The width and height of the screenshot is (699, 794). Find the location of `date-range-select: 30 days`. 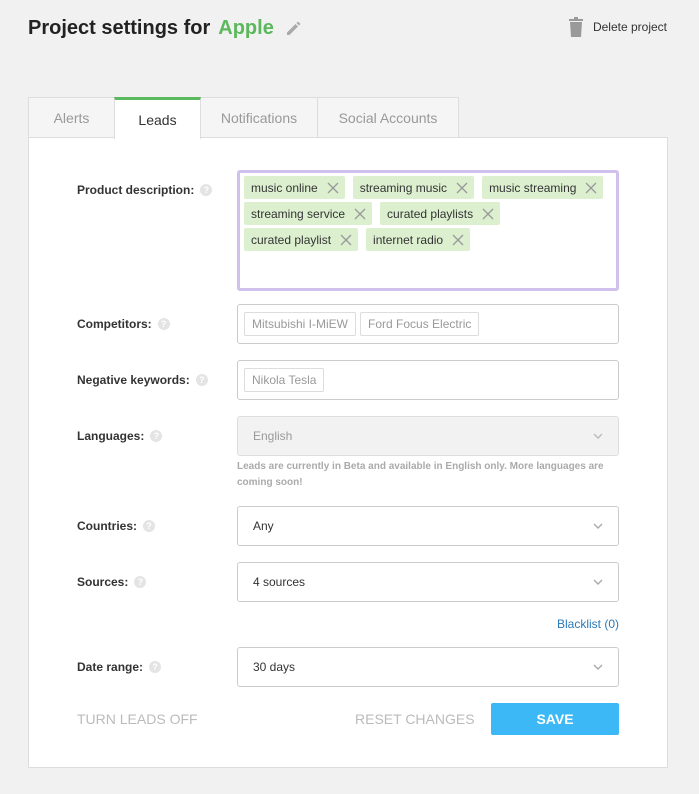

date-range-select: 30 days is located at coordinates (428, 667).